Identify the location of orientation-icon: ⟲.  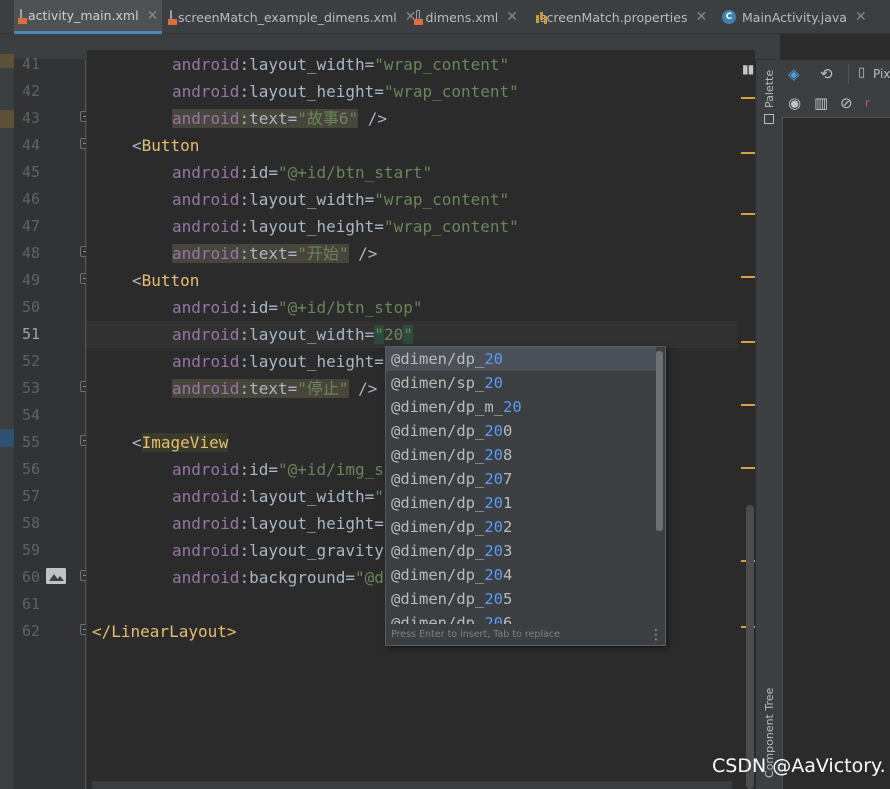
(826, 74).